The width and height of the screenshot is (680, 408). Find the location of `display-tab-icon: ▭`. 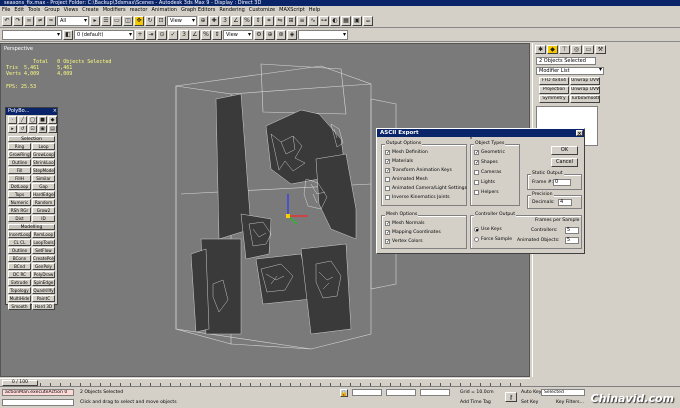

display-tab-icon: ▭ is located at coordinates (588, 49).